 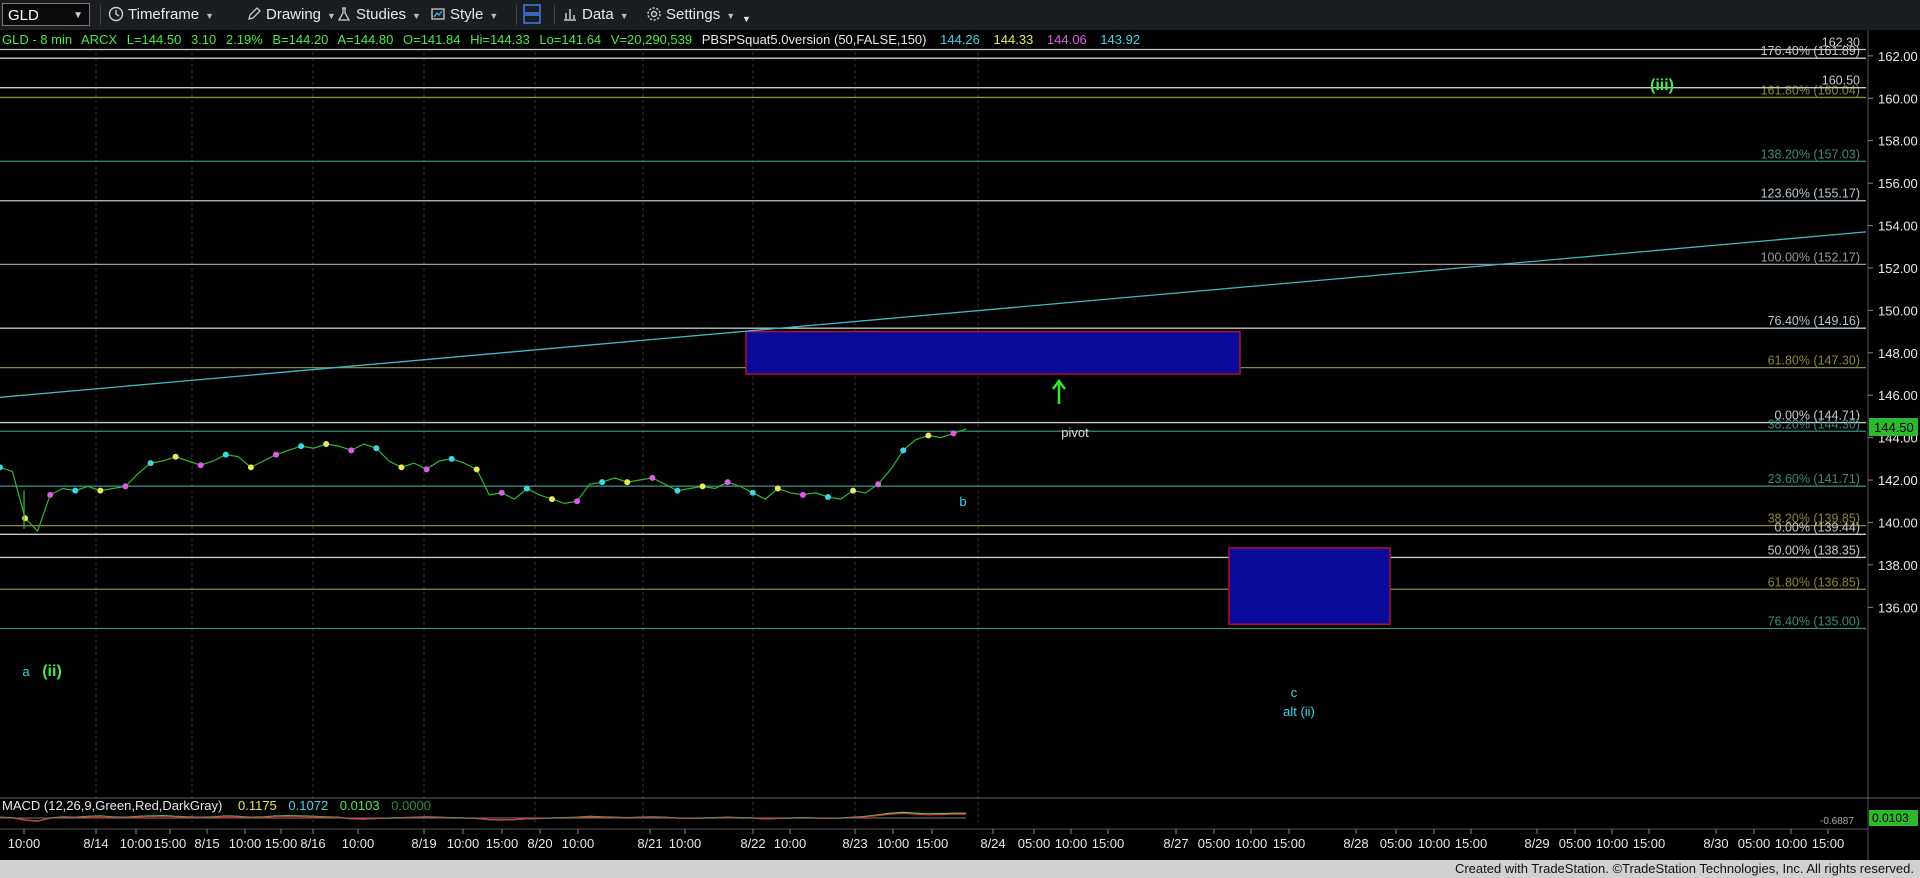 What do you see at coordinates (1662, 85) in the screenshot?
I see `wave-label: (iii)` at bounding box center [1662, 85].